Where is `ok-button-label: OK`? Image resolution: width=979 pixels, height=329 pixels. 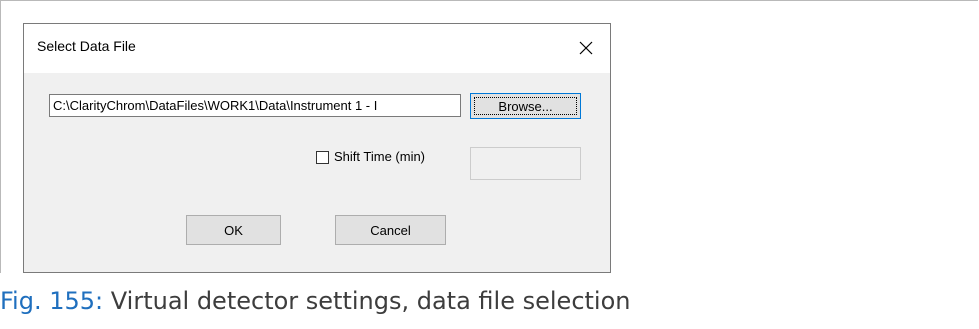
ok-button-label: OK is located at coordinates (233, 230).